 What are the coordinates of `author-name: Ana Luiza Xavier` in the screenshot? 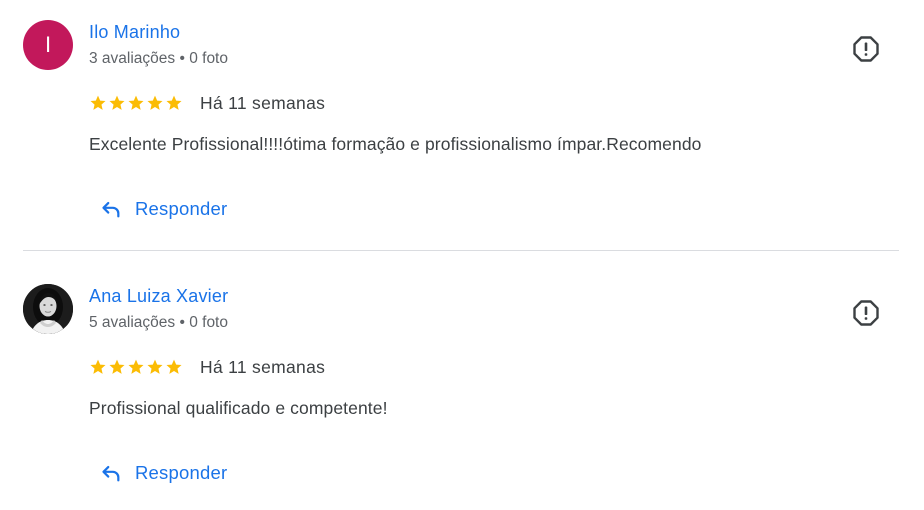 It's located at (158, 296).